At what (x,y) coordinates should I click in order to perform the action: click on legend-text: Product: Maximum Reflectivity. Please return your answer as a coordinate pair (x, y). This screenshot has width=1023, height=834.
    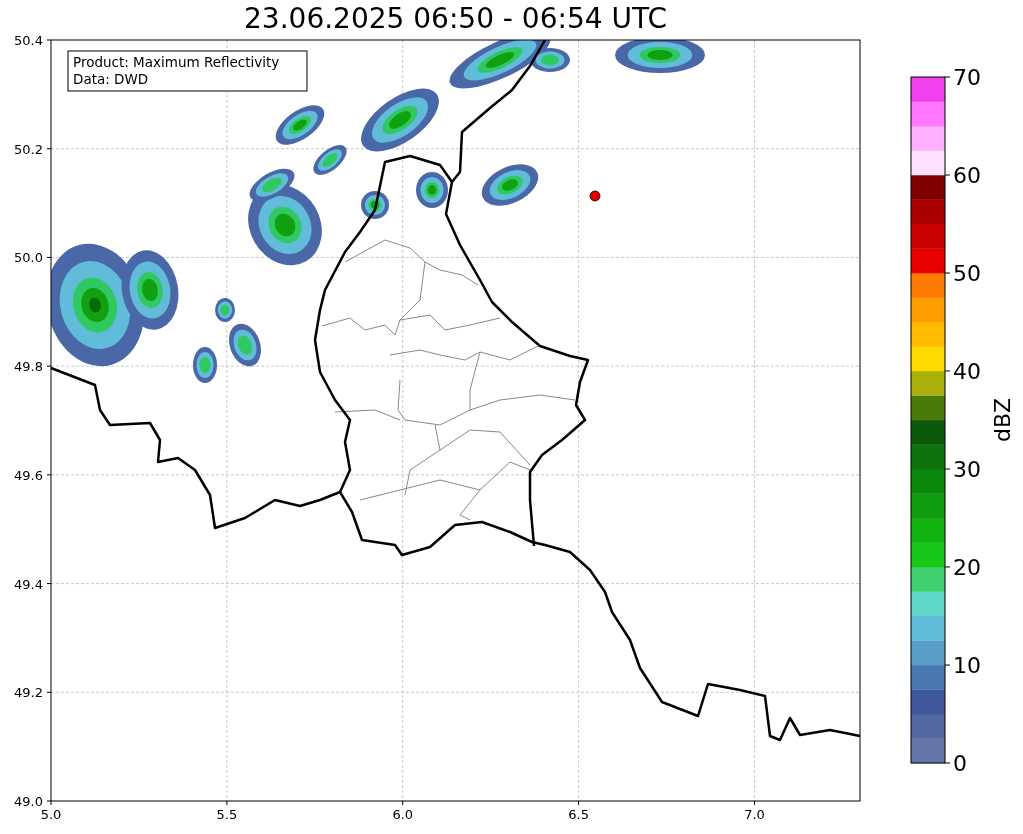
    Looking at the image, I should click on (176, 62).